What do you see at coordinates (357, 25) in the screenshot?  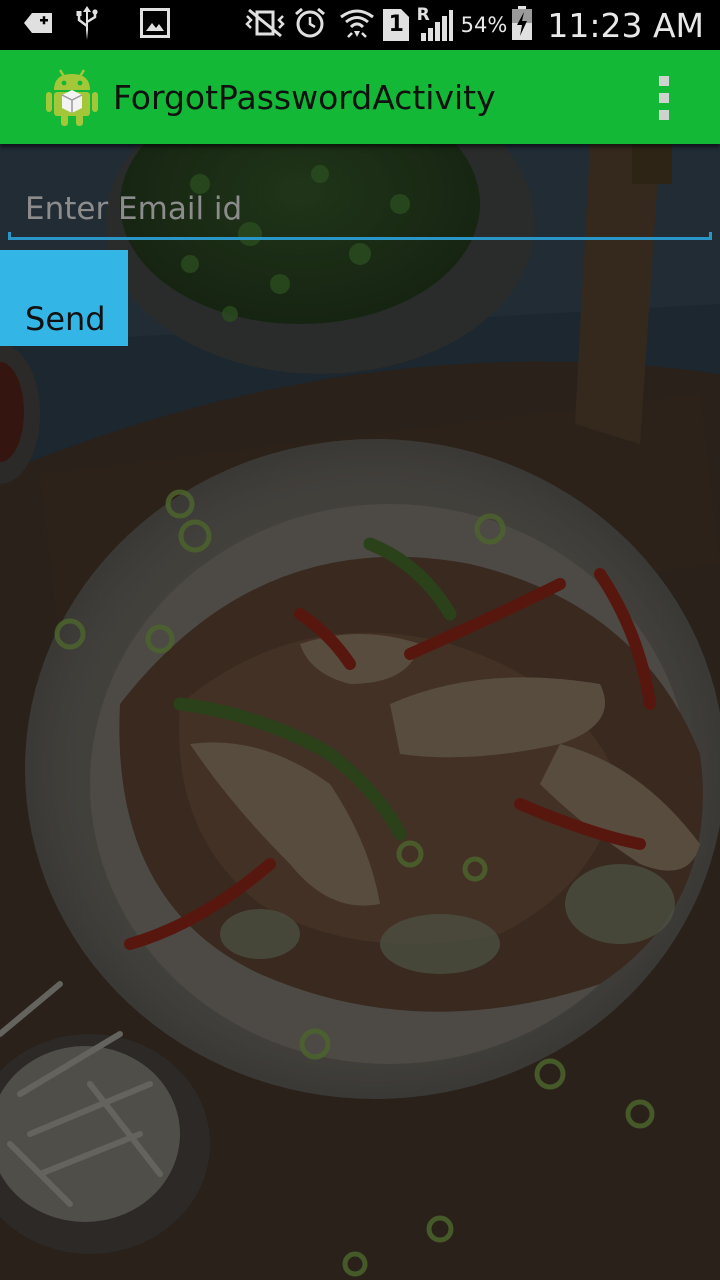 I see `wifi-icon` at bounding box center [357, 25].